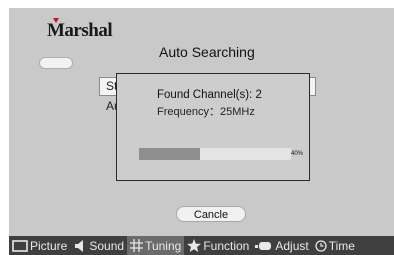  Describe the element at coordinates (211, 214) in the screenshot. I see `cancel-button: Cancle` at that location.